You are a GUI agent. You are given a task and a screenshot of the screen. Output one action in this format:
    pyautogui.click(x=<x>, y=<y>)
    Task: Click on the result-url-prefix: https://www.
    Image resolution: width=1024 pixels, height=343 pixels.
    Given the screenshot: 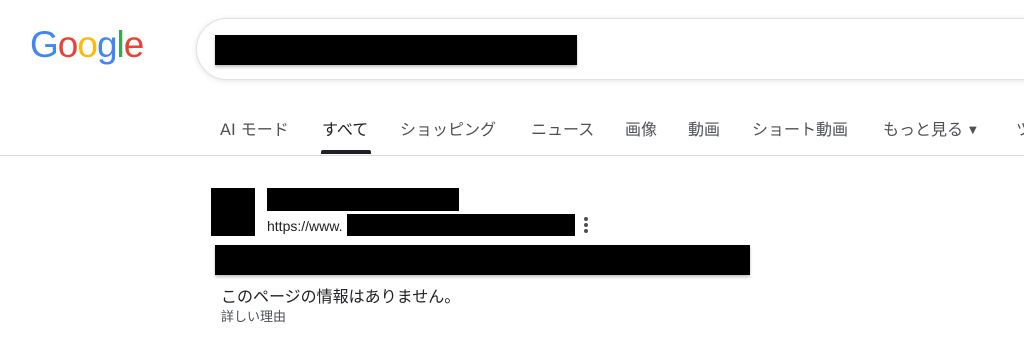 What is the action you would take?
    pyautogui.click(x=305, y=226)
    